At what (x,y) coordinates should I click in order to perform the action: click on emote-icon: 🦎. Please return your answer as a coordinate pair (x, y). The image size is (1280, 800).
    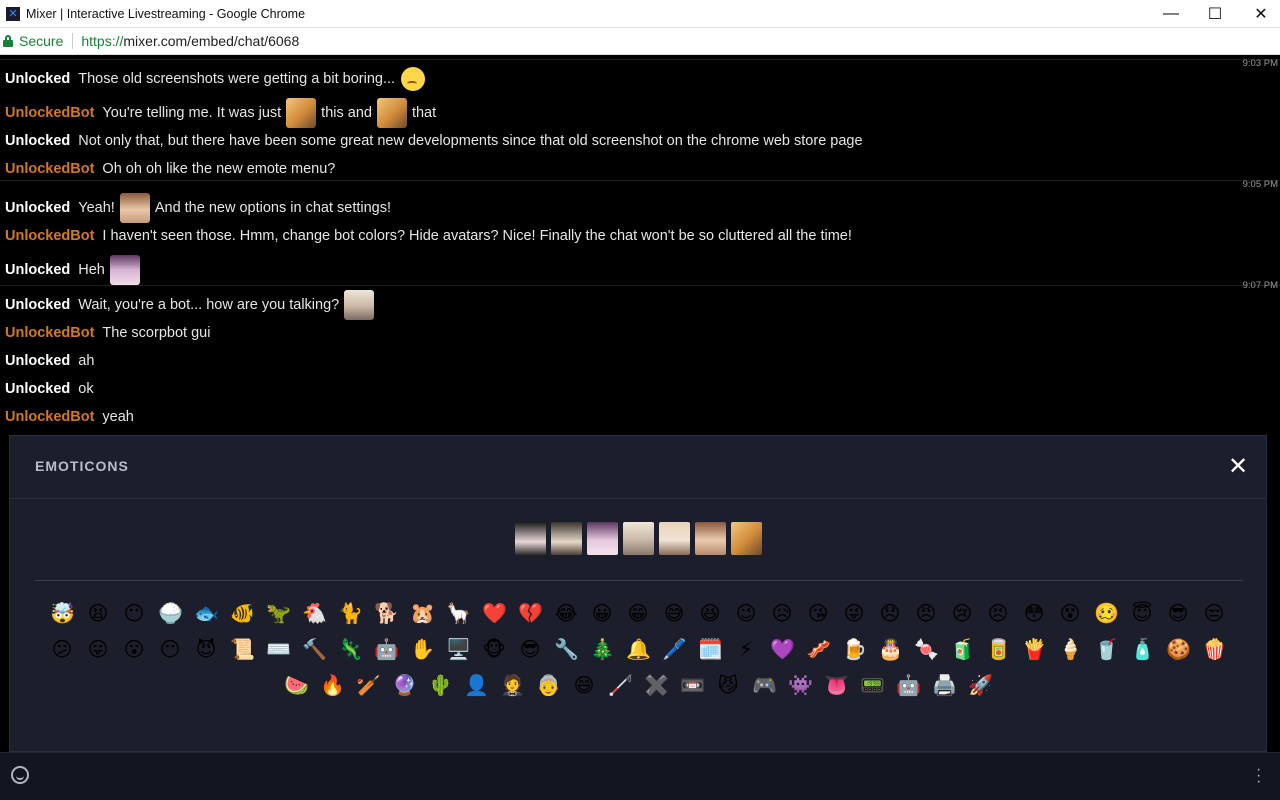
    Looking at the image, I should click on (350, 650).